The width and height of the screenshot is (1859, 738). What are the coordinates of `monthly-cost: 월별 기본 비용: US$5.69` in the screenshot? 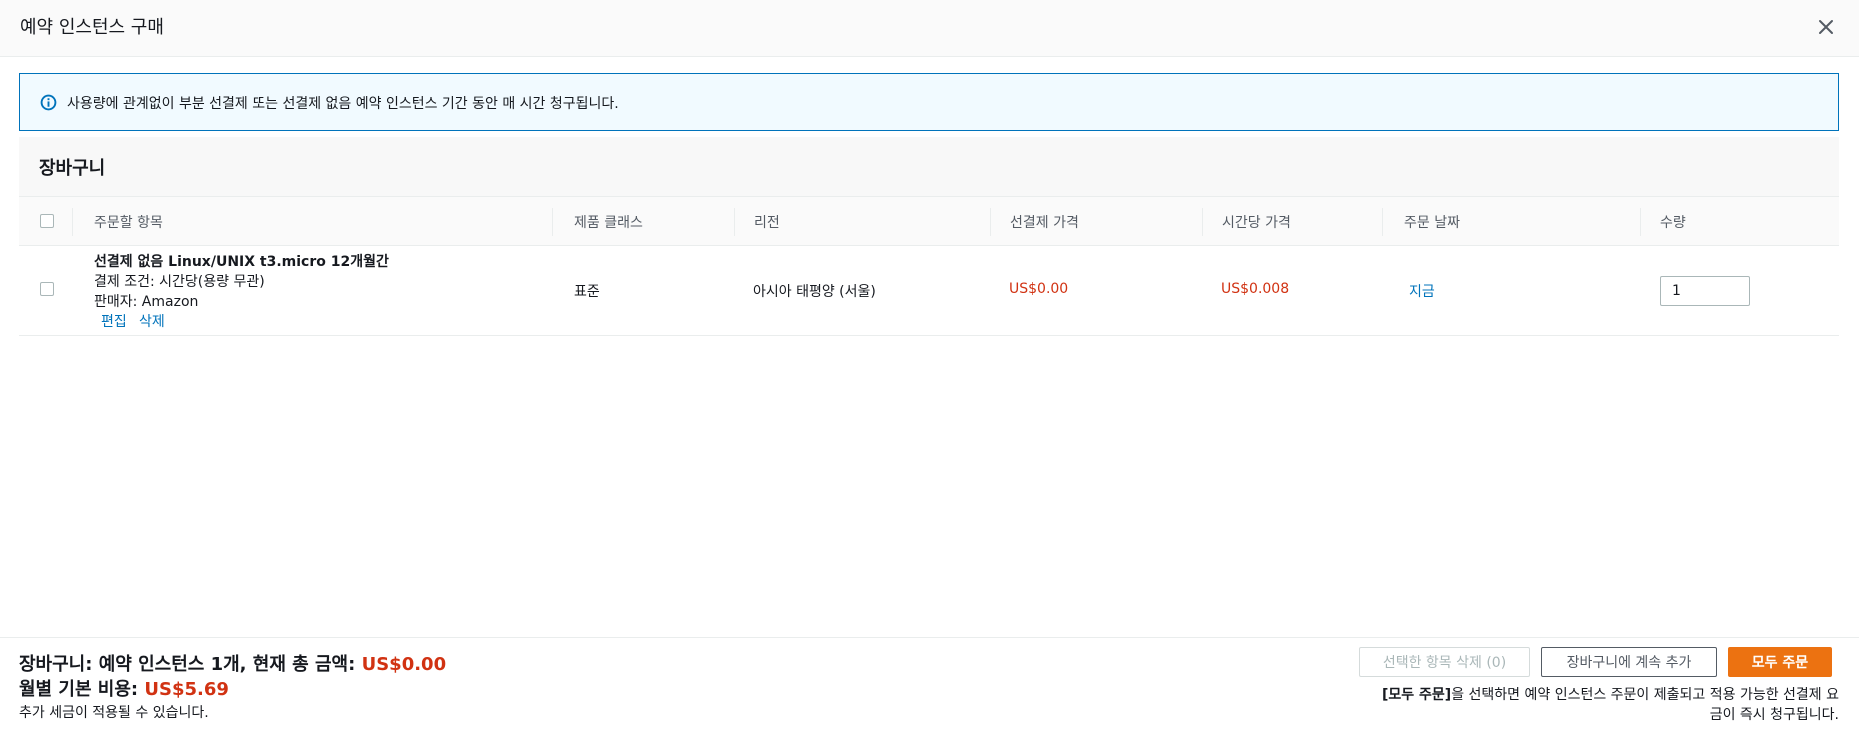 It's located at (124, 688).